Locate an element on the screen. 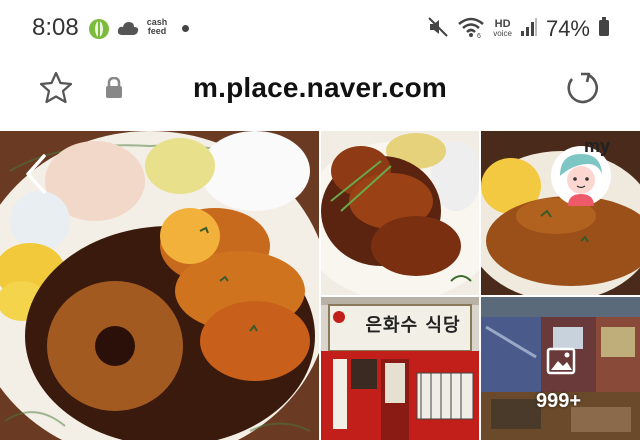 The width and height of the screenshot is (640, 440). reload-button is located at coordinates (582, 88).